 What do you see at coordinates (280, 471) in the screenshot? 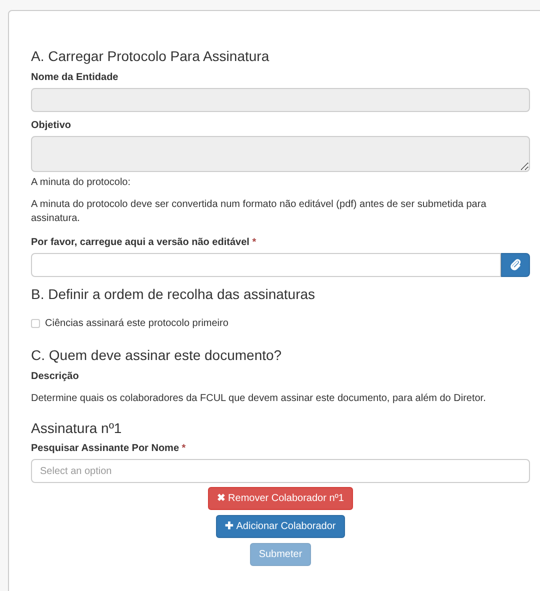
I see `select-field: Select an option` at bounding box center [280, 471].